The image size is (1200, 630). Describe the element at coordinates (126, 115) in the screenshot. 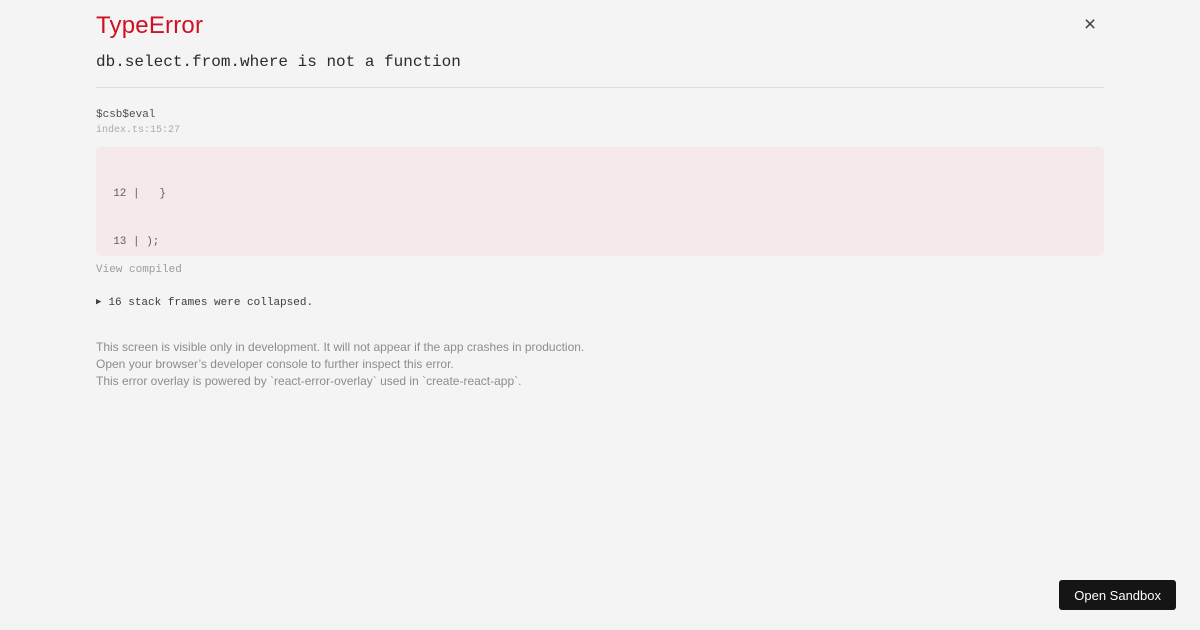

I see `stack-frame-function-name: $csb$eval` at that location.